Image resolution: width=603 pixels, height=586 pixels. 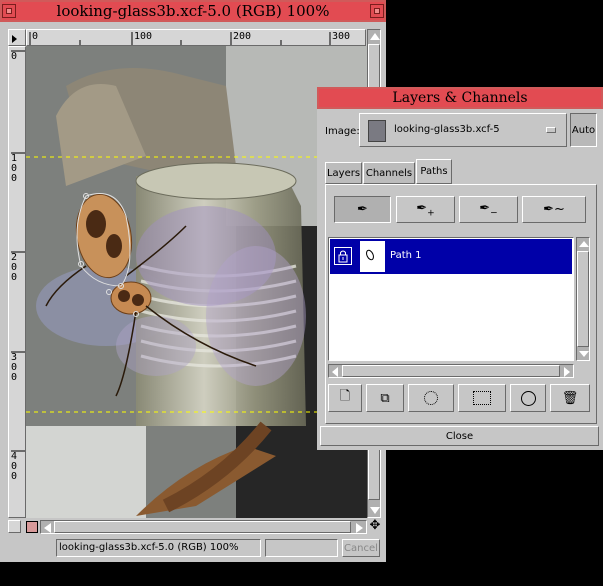 I want to click on new-point-button: ✒, so click(x=362, y=209).